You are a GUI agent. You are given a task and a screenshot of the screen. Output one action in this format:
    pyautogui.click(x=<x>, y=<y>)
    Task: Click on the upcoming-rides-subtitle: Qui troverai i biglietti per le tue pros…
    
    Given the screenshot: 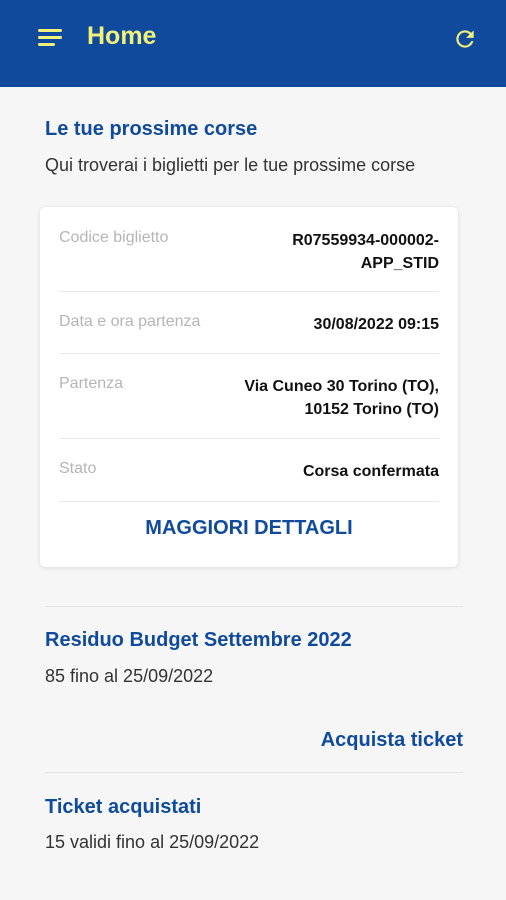 What is the action you would take?
    pyautogui.click(x=230, y=165)
    